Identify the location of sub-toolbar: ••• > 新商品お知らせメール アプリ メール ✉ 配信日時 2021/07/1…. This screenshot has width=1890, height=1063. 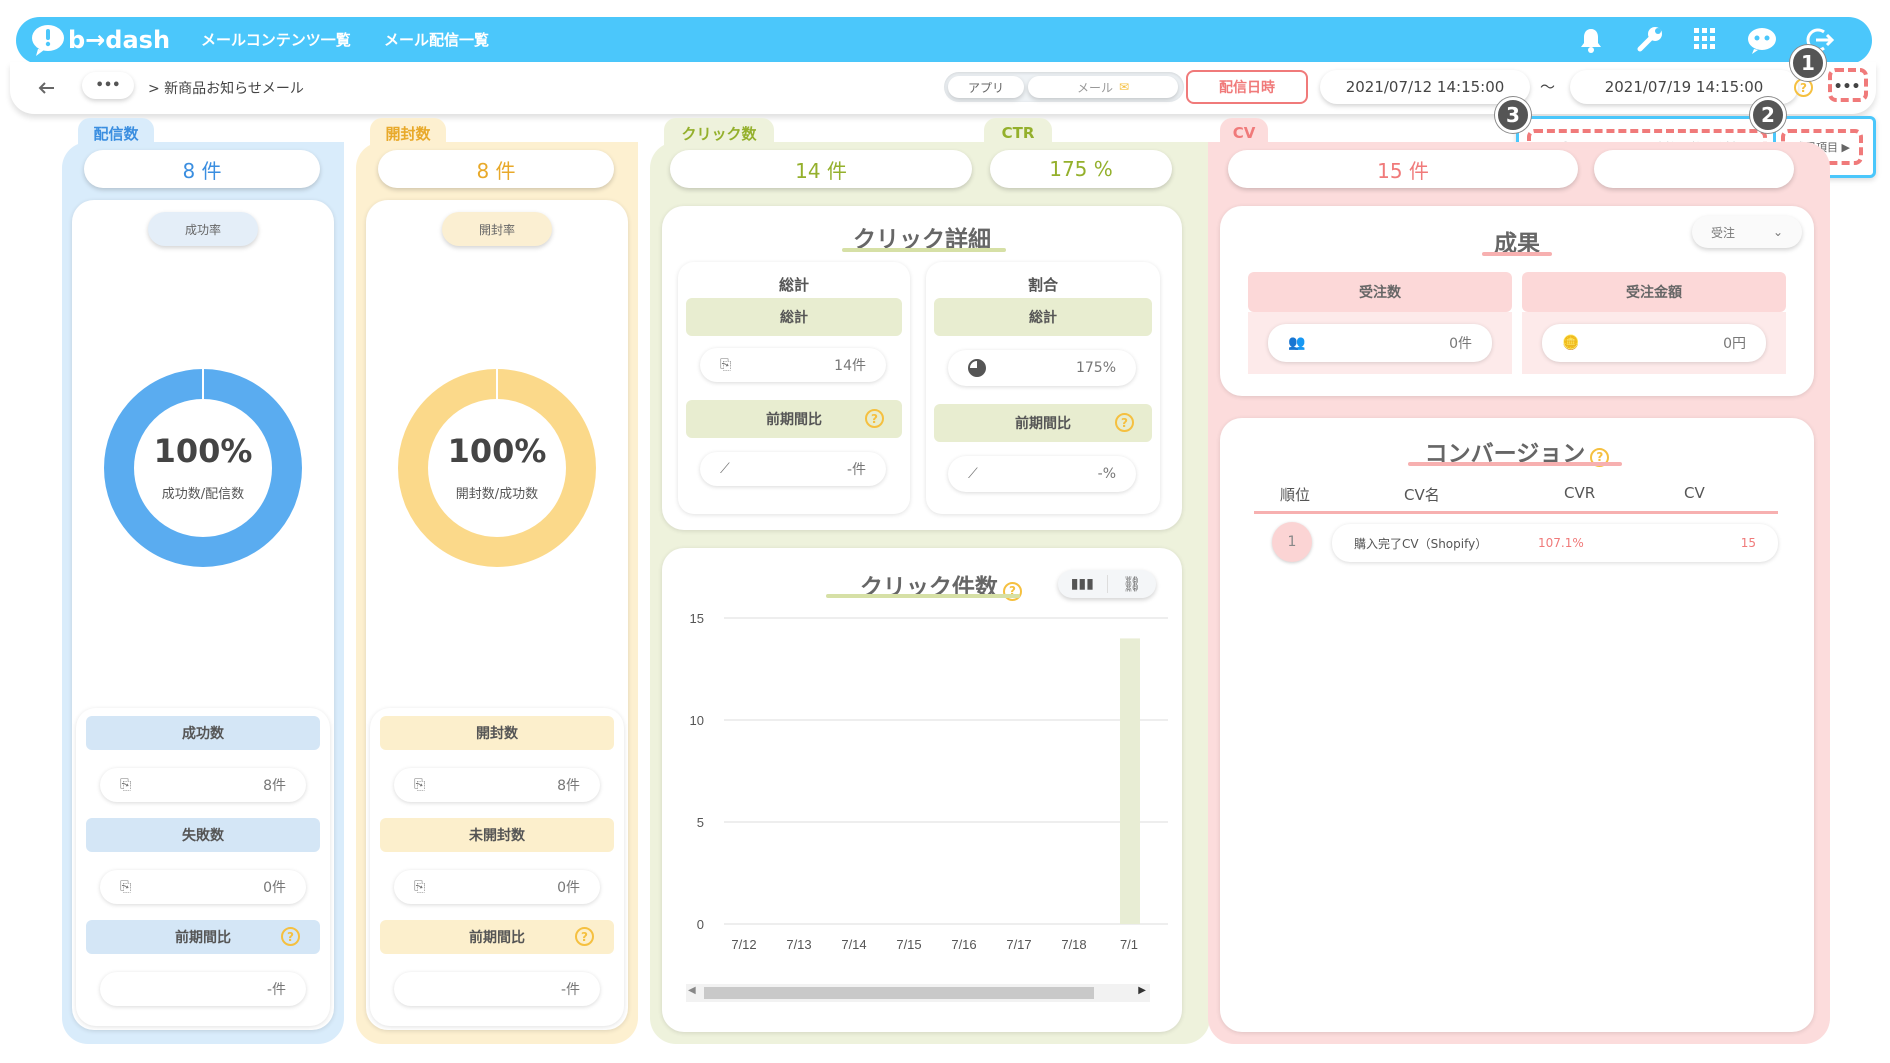
(943, 88).